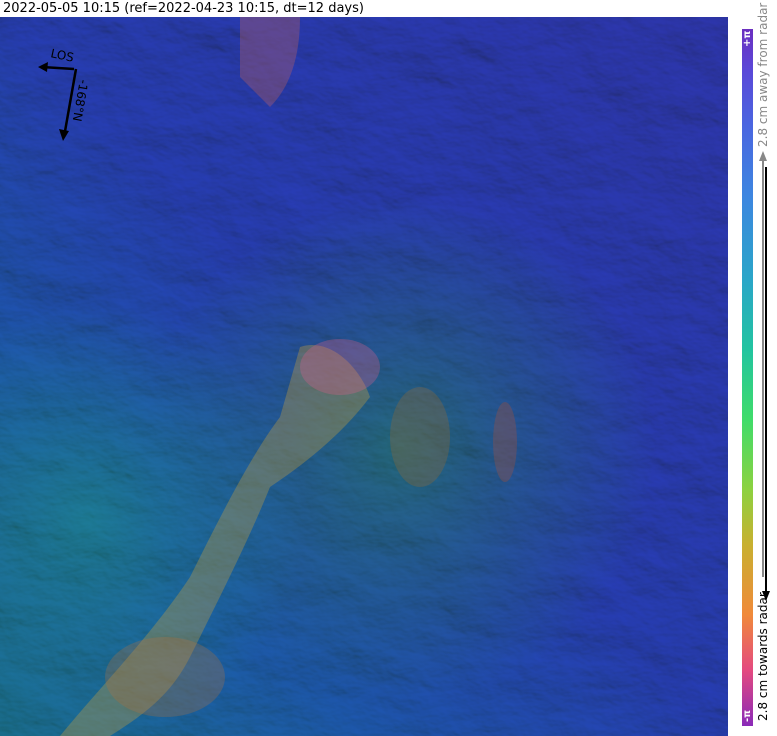 Image resolution: width=777 pixels, height=736 pixels. Describe the element at coordinates (340, 367) in the screenshot. I see `noise-center` at that location.